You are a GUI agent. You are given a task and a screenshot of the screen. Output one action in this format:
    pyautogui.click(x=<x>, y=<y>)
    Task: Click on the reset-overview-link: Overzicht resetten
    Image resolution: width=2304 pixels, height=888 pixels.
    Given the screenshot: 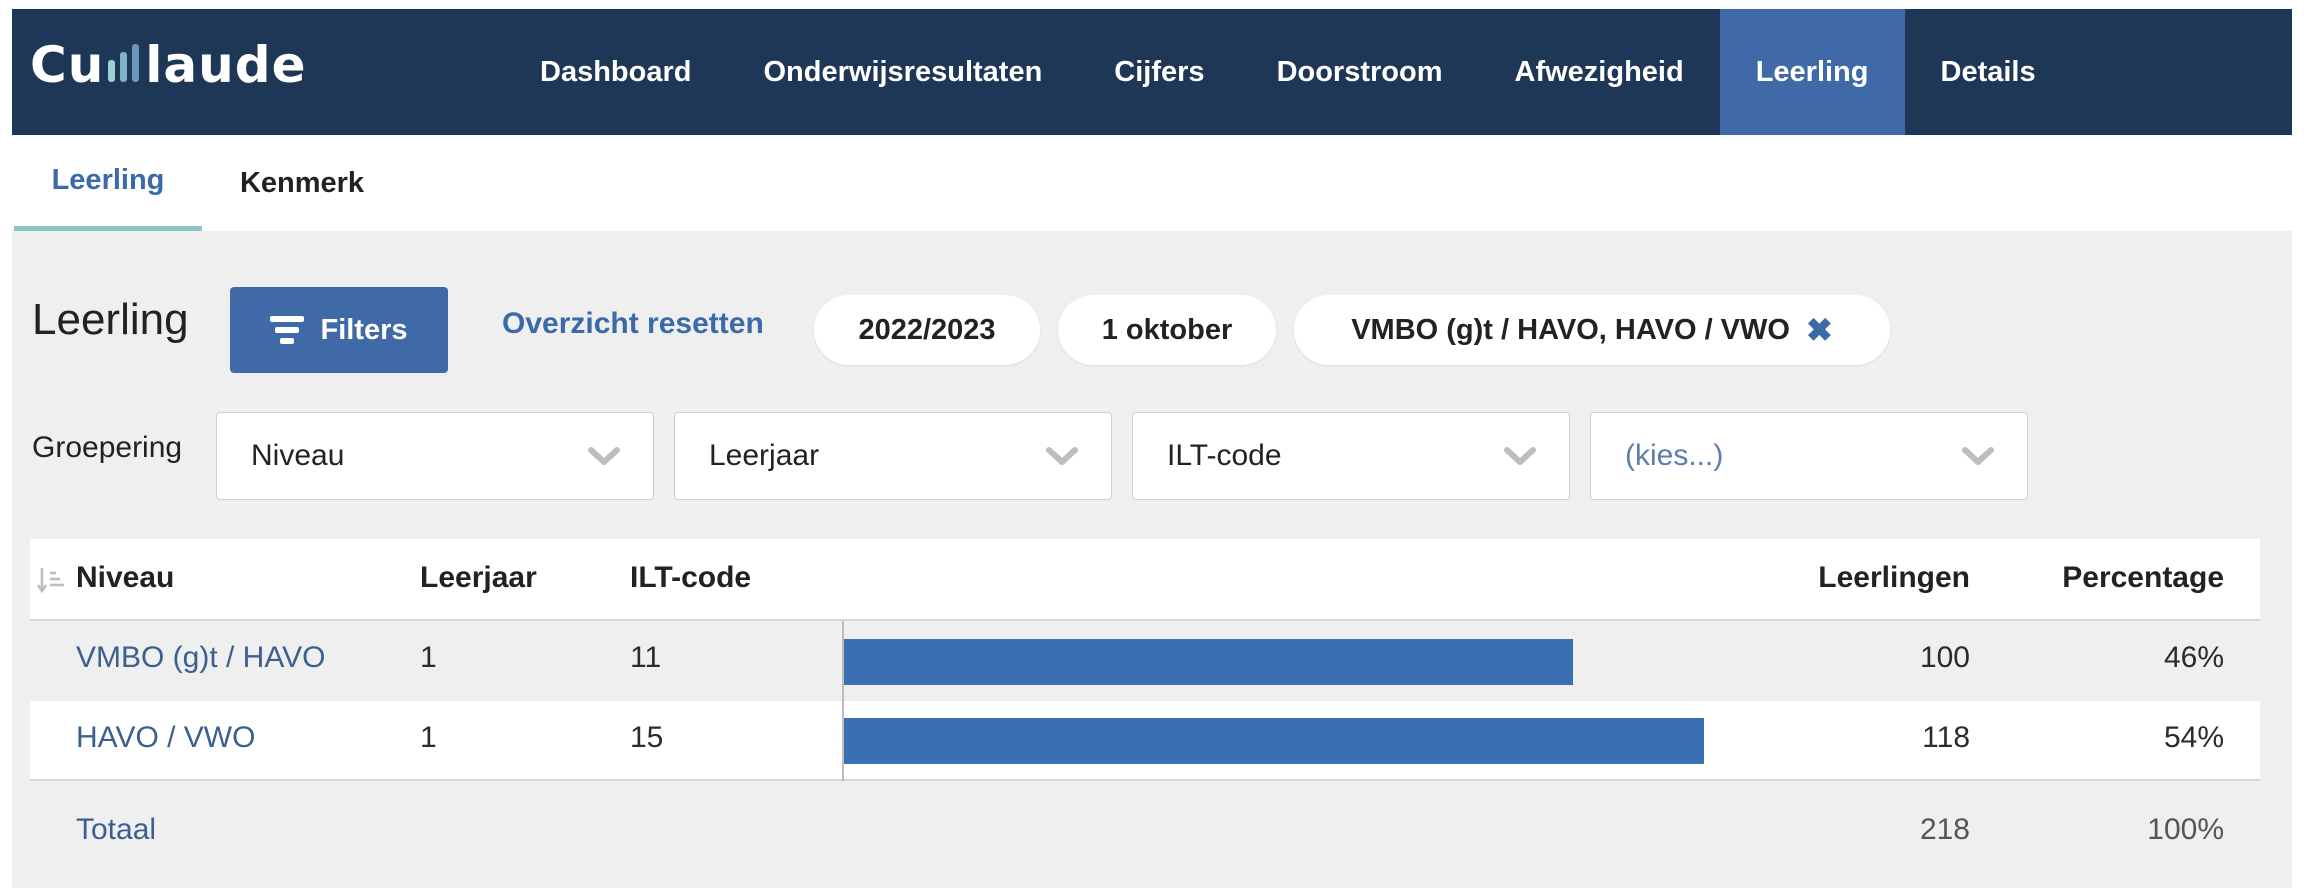 What is the action you would take?
    pyautogui.click(x=633, y=324)
    